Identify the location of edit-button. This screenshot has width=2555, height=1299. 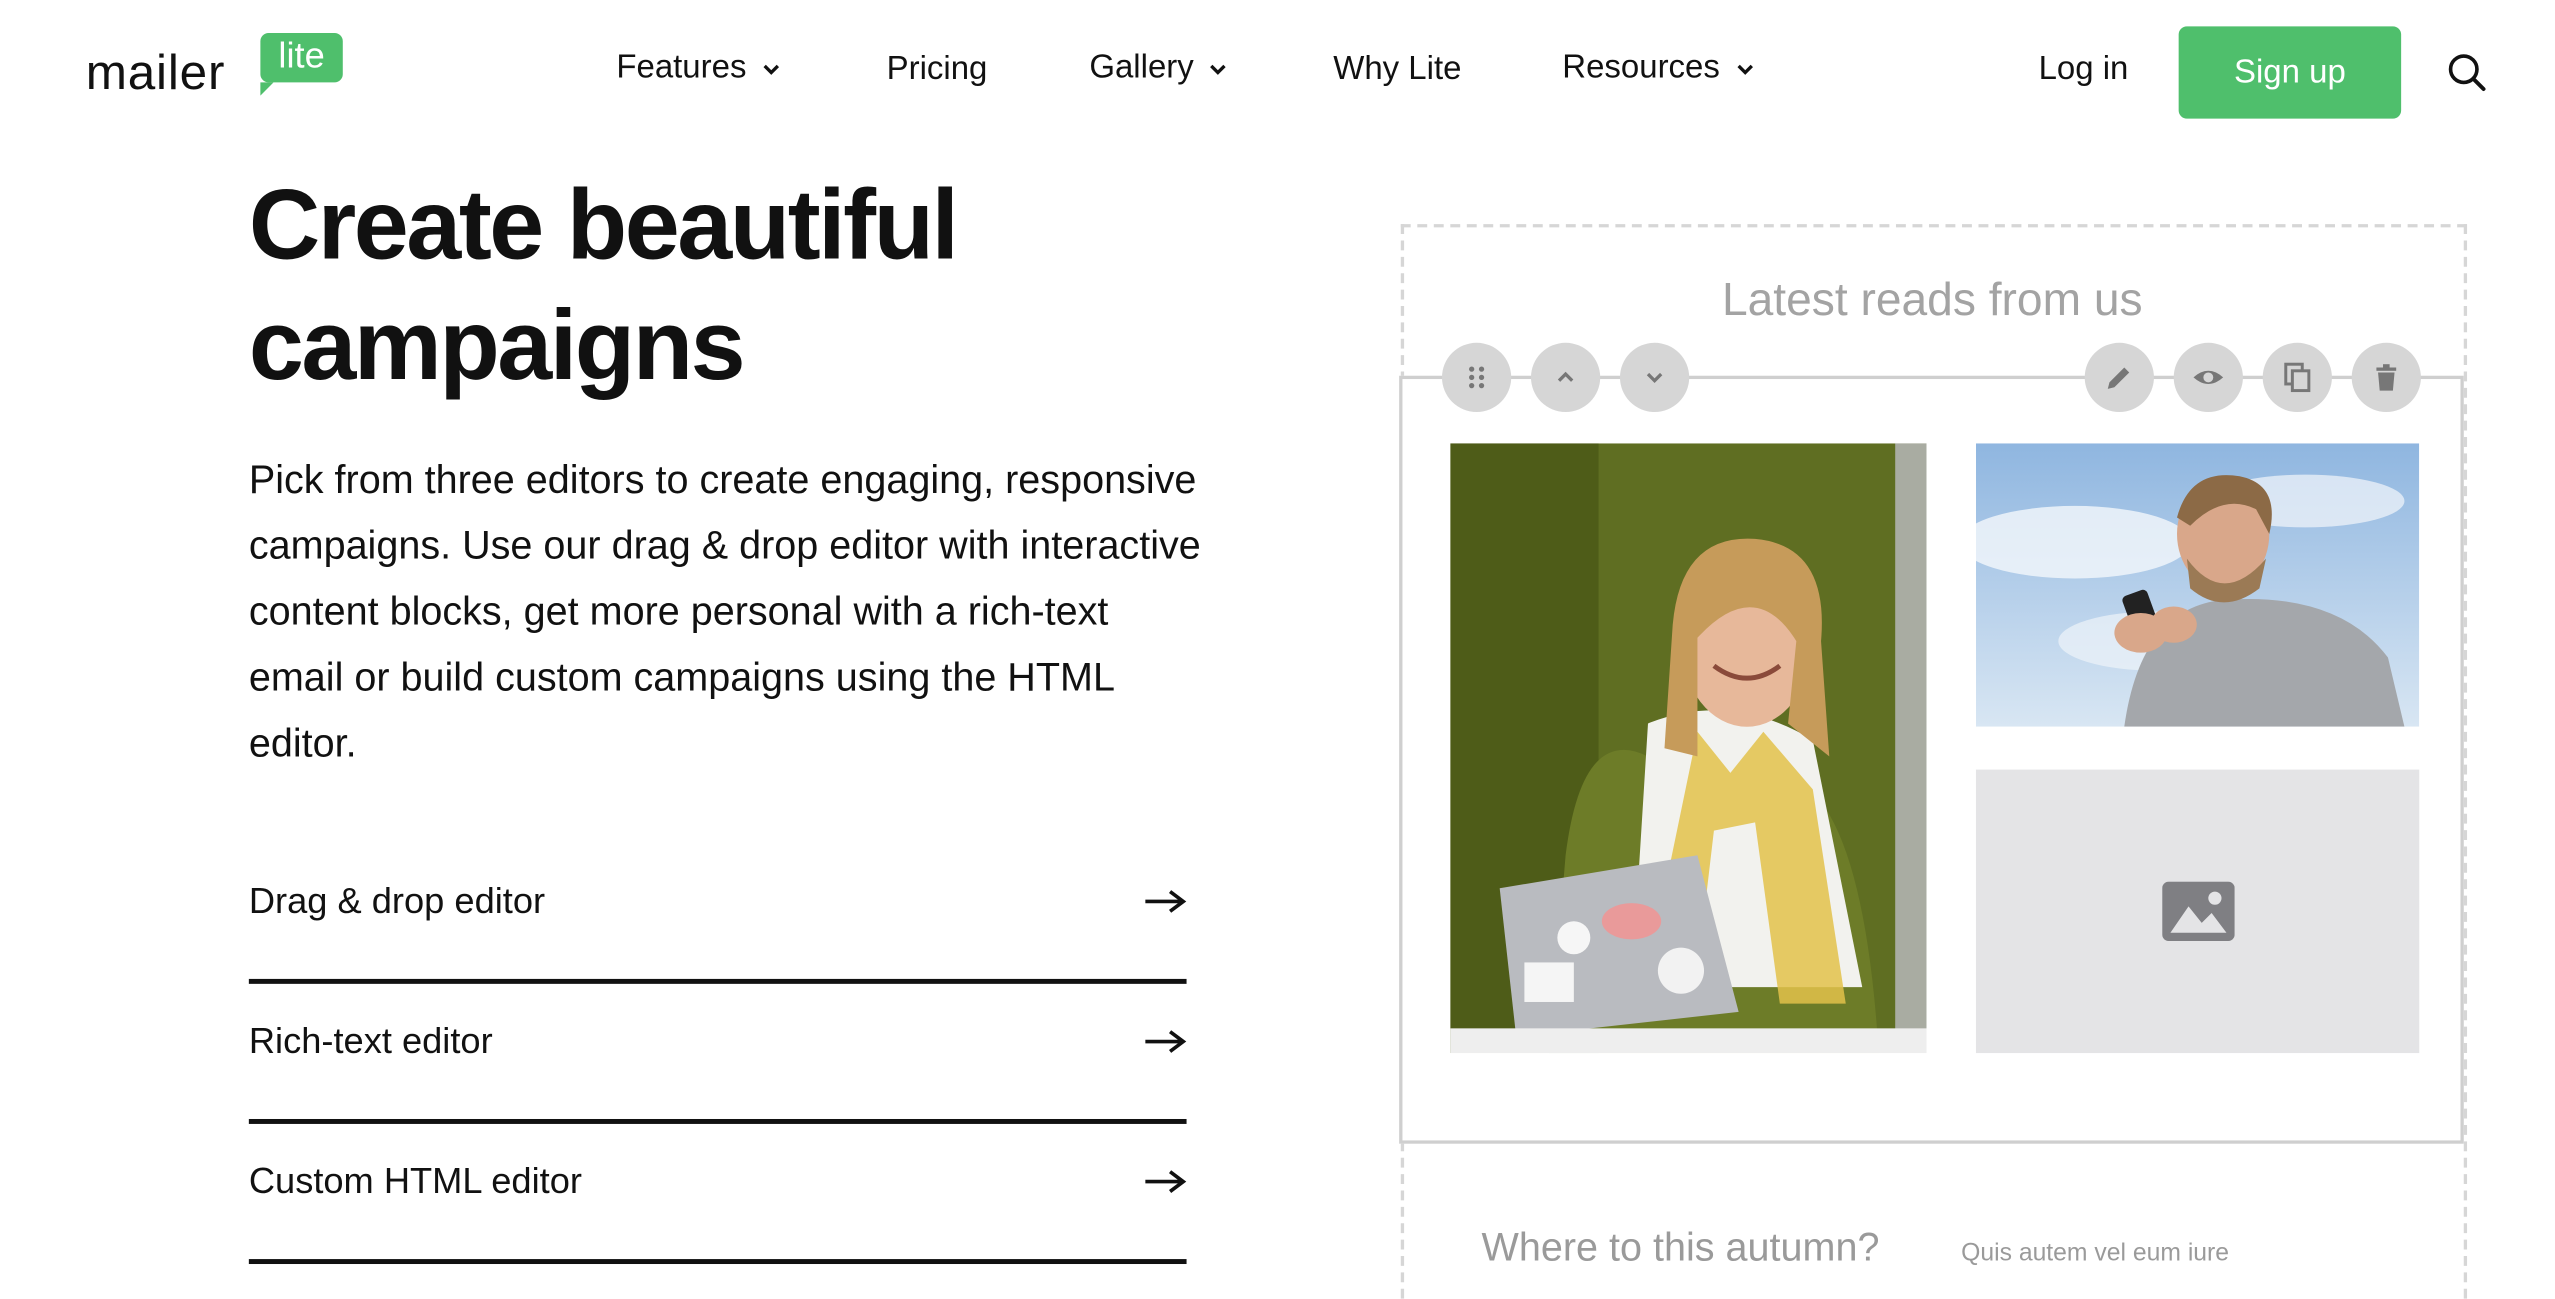
(2119, 377).